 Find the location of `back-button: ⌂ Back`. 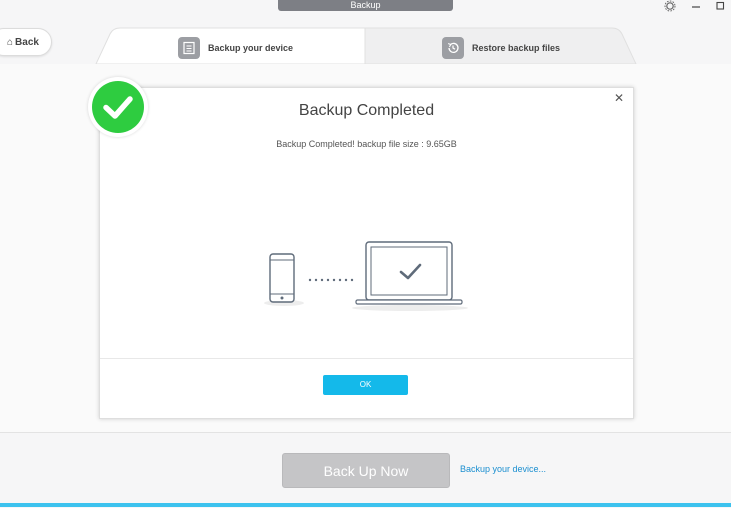

back-button: ⌂ Back is located at coordinates (26, 42).